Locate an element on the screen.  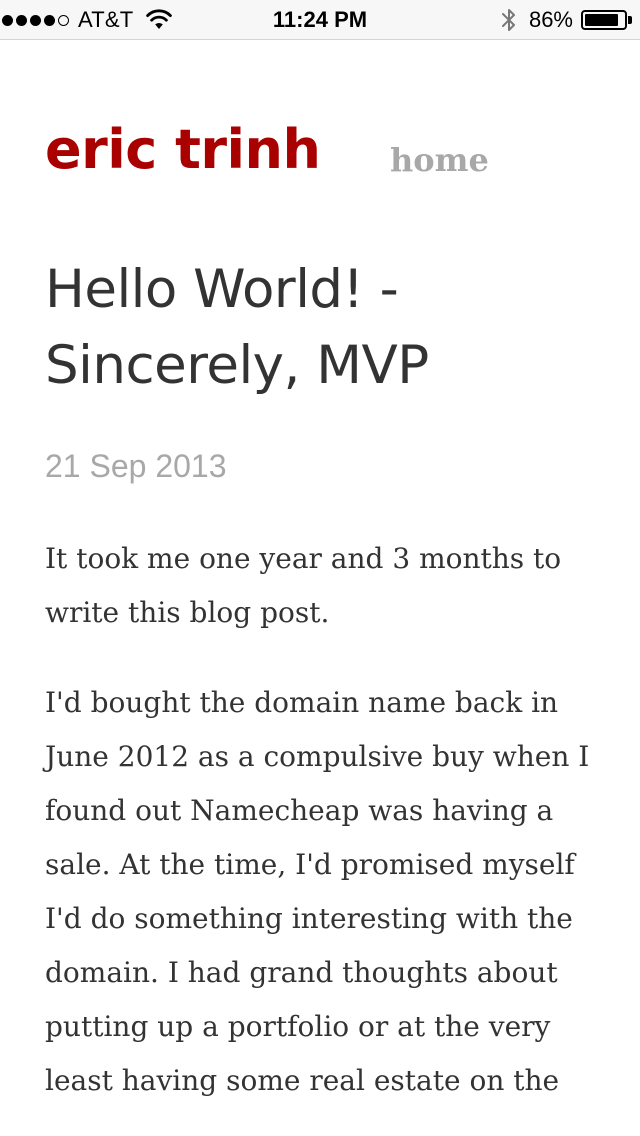
post-title: Hello World! - Sincerely, MVP is located at coordinates (237, 327).